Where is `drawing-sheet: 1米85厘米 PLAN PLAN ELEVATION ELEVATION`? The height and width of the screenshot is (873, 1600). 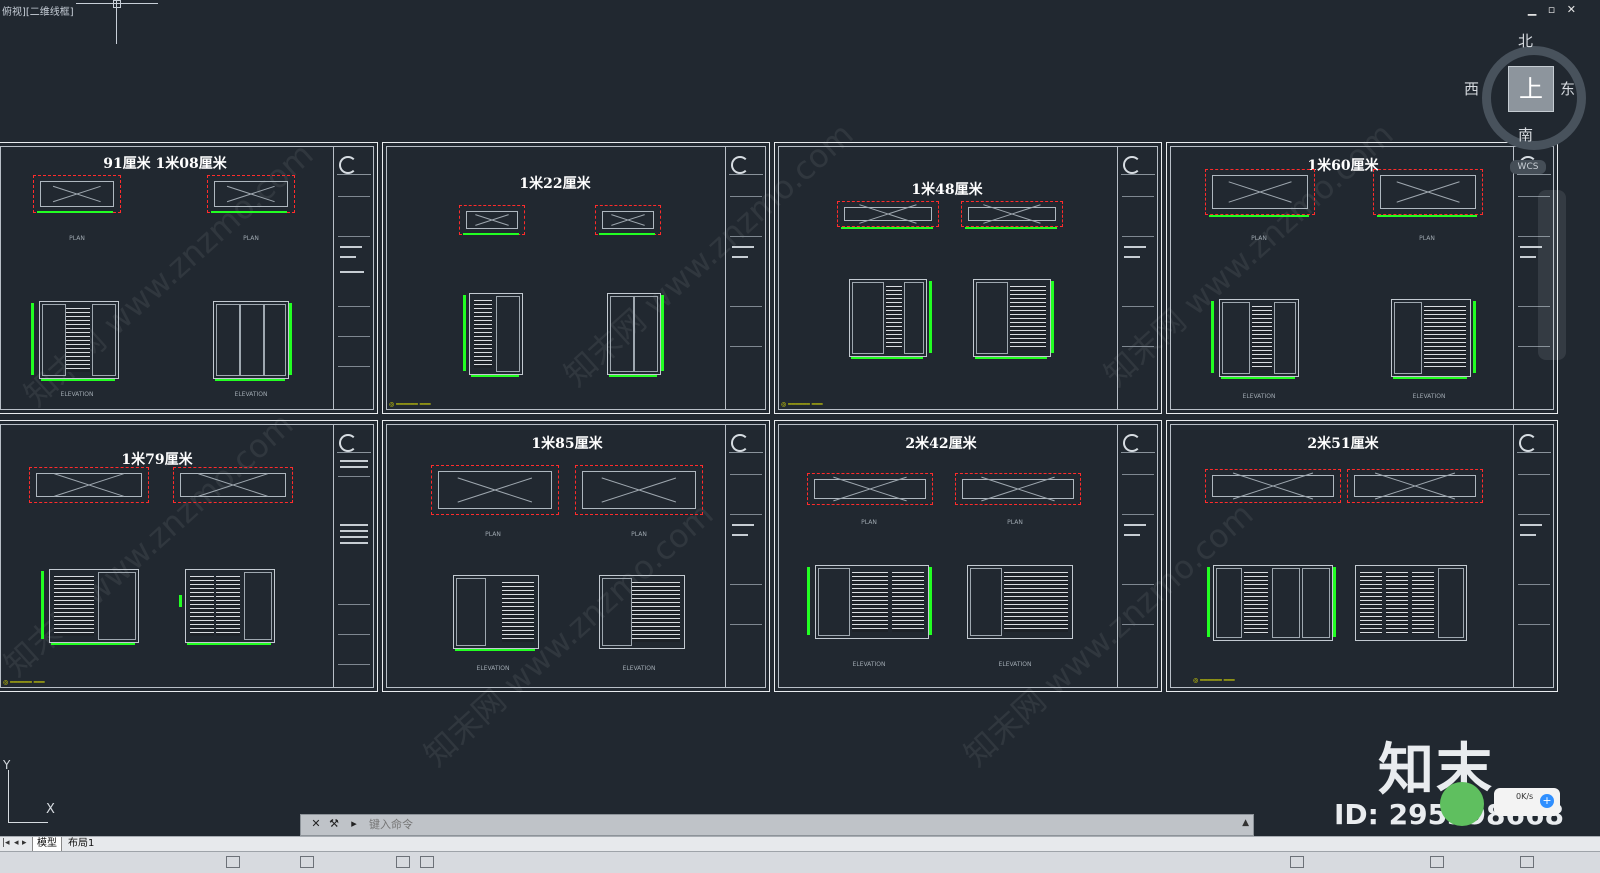
drawing-sheet: 1米85厘米 PLAN PLAN ELEVATION ELEVATION is located at coordinates (576, 556).